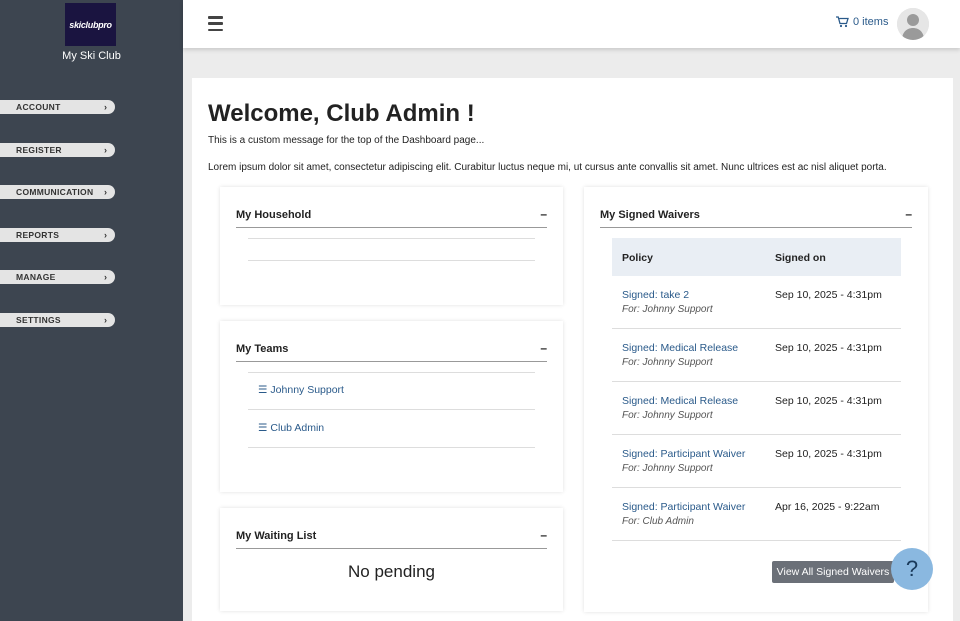  What do you see at coordinates (391, 246) in the screenshot?
I see `household-card: My Household –` at bounding box center [391, 246].